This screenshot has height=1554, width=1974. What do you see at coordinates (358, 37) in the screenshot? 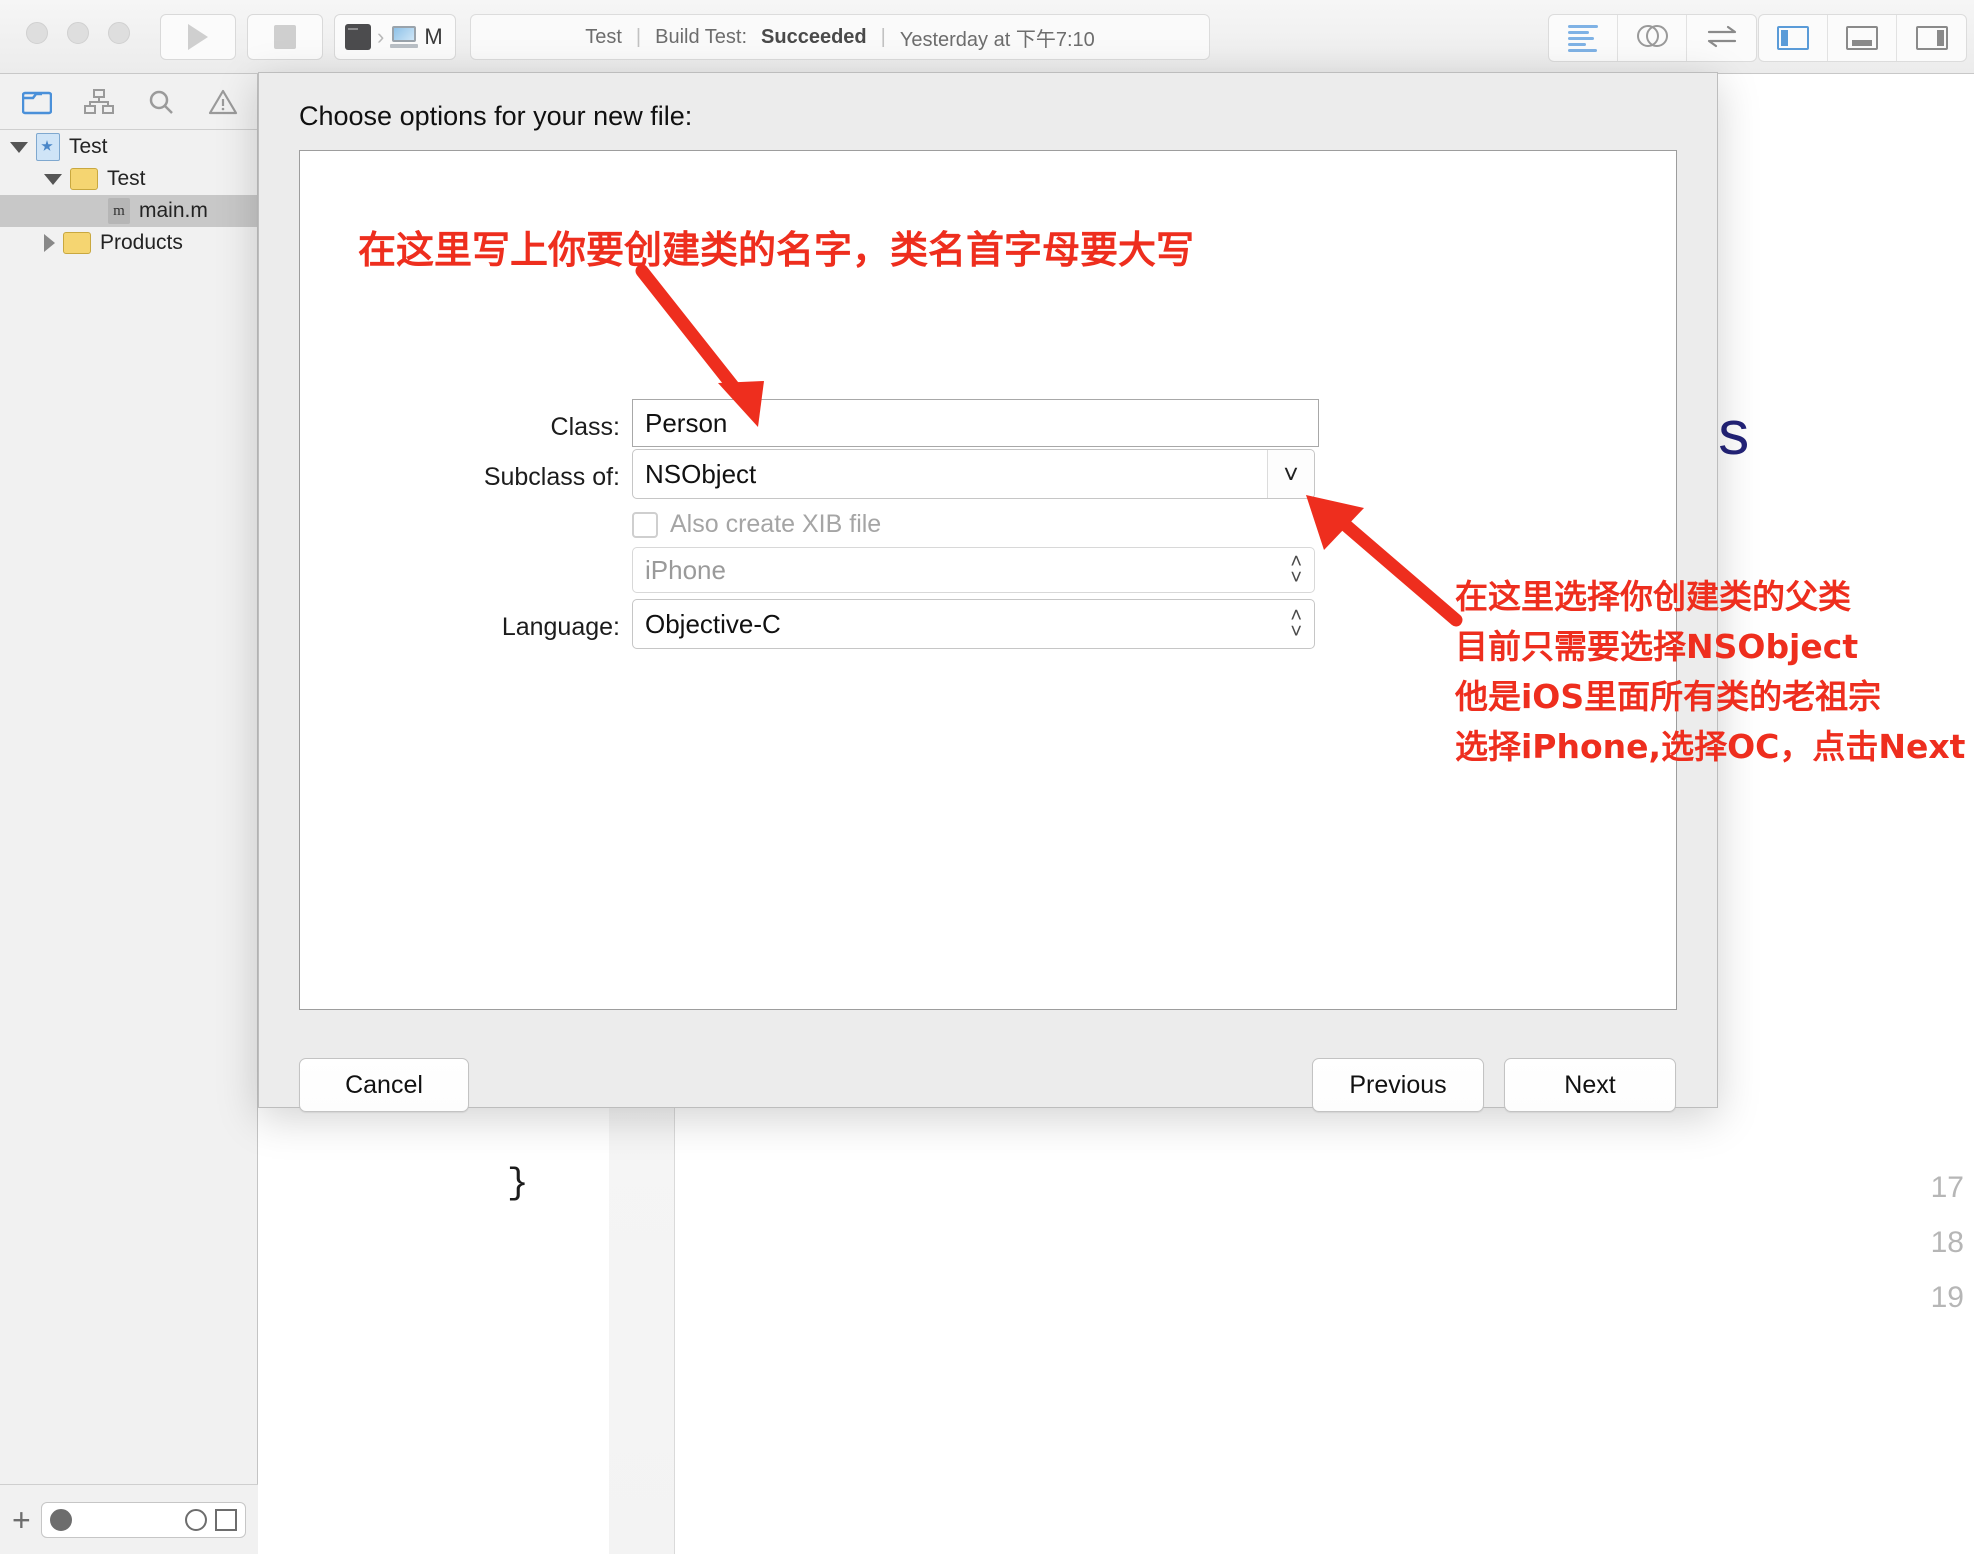
I see `scheme-project-icon` at bounding box center [358, 37].